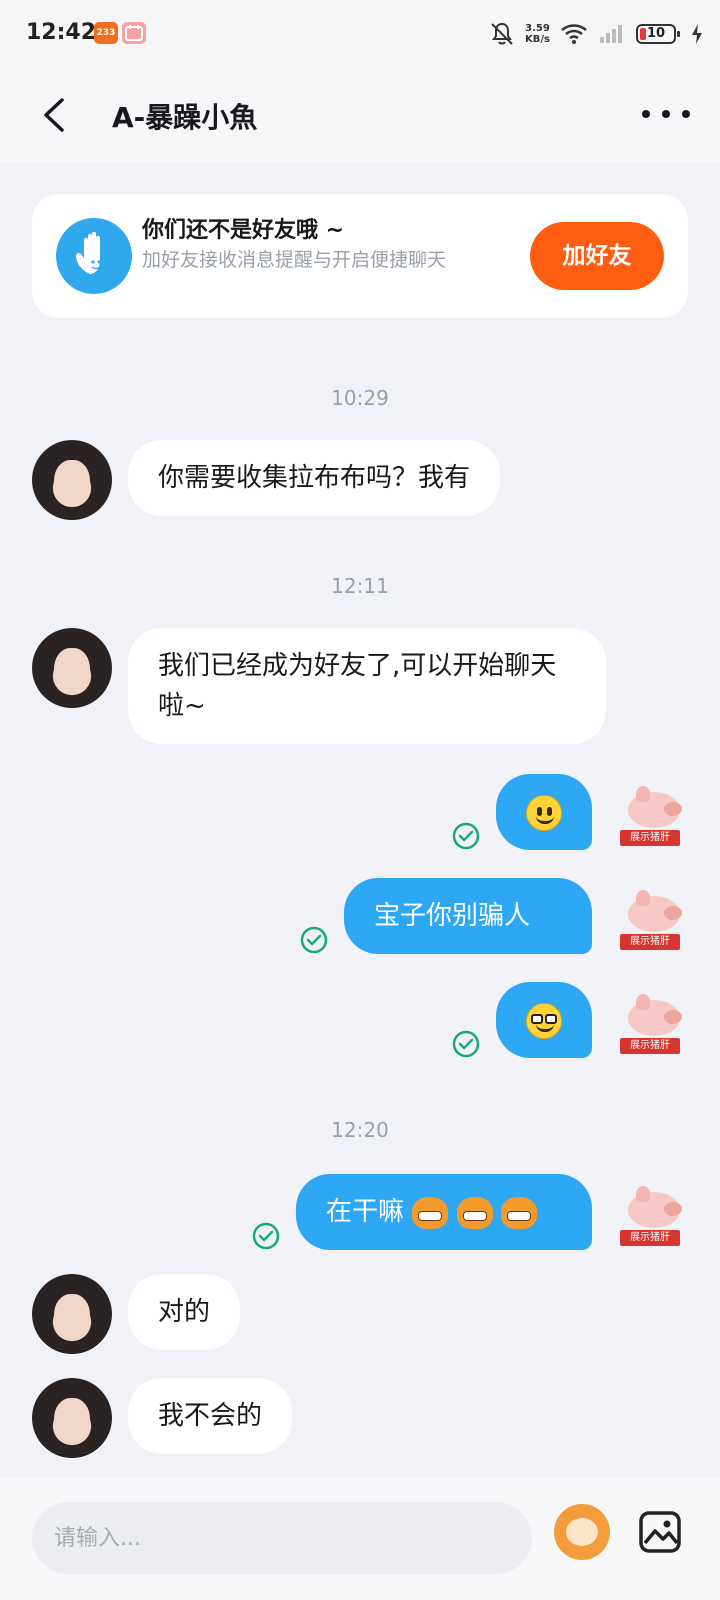 The height and width of the screenshot is (1600, 720). What do you see at coordinates (360, 1130) in the screenshot?
I see `message-timestamp: 12:20` at bounding box center [360, 1130].